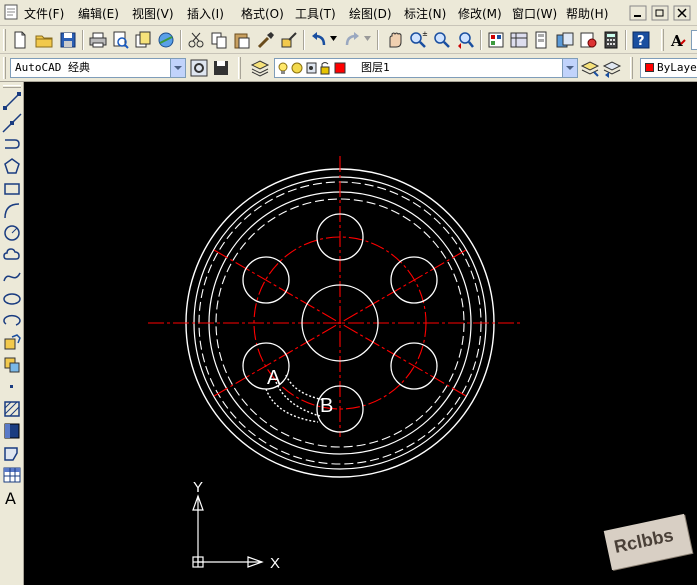  What do you see at coordinates (262, 13) in the screenshot?
I see `menu-format: 格式(O)` at bounding box center [262, 13].